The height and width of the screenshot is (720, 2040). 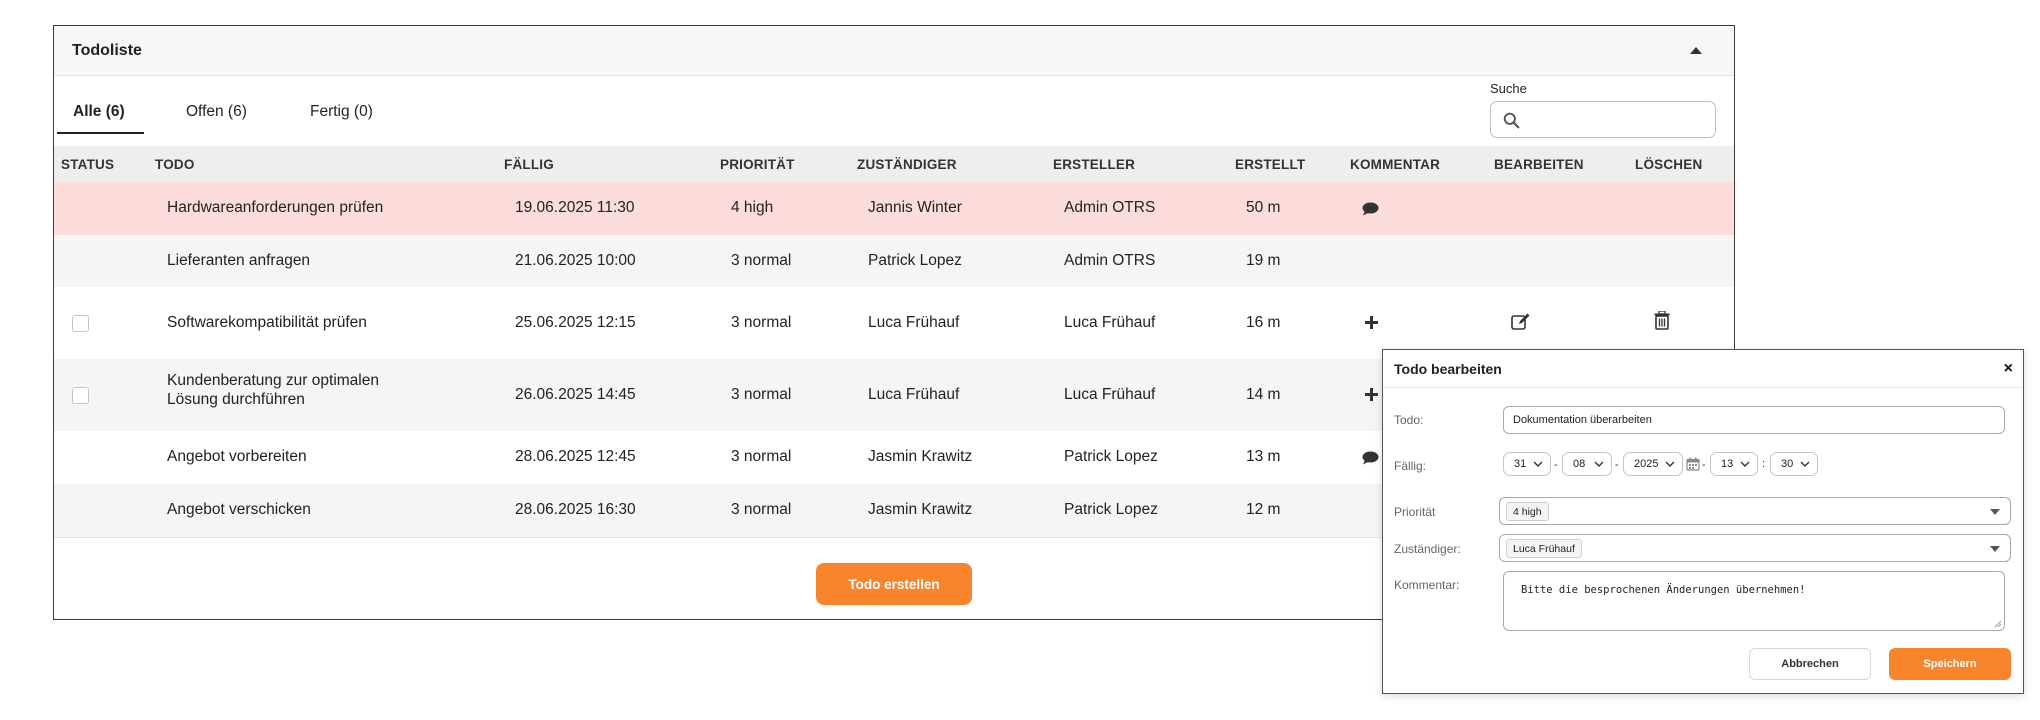 What do you see at coordinates (99, 117) in the screenshot?
I see `tab-all: Alle (6)` at bounding box center [99, 117].